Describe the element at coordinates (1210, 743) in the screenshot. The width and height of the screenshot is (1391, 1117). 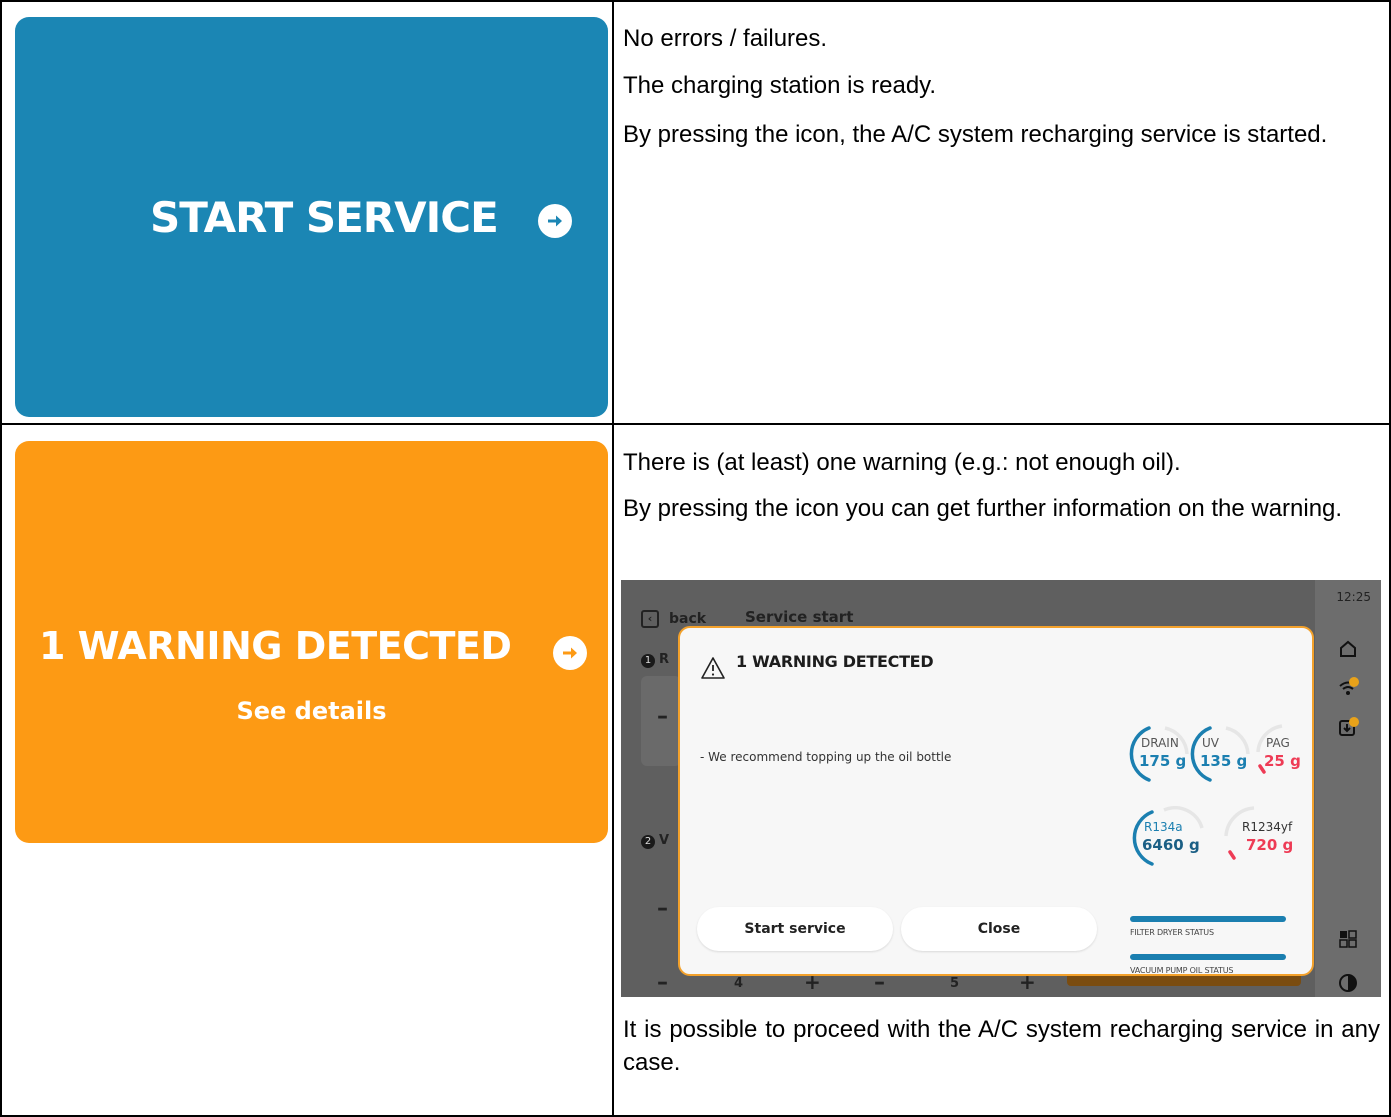
I see `gauge-name: UV` at that location.